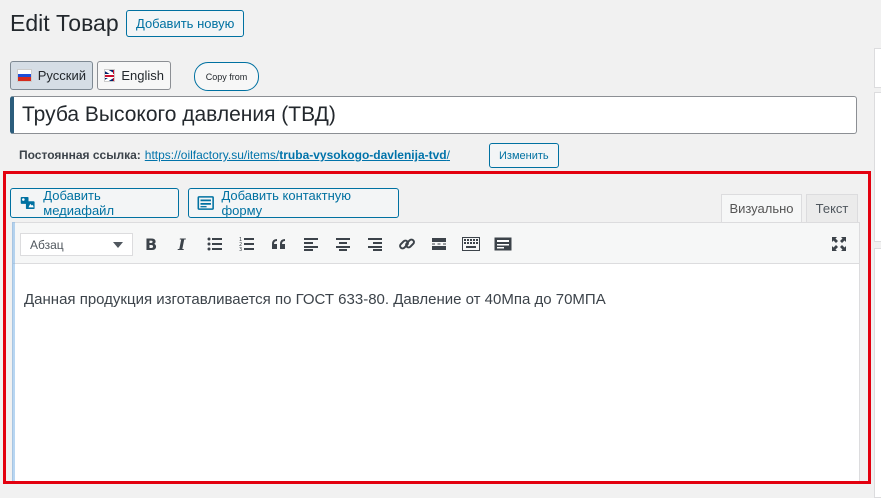  What do you see at coordinates (375, 244) in the screenshot?
I see `align-right-icon` at bounding box center [375, 244].